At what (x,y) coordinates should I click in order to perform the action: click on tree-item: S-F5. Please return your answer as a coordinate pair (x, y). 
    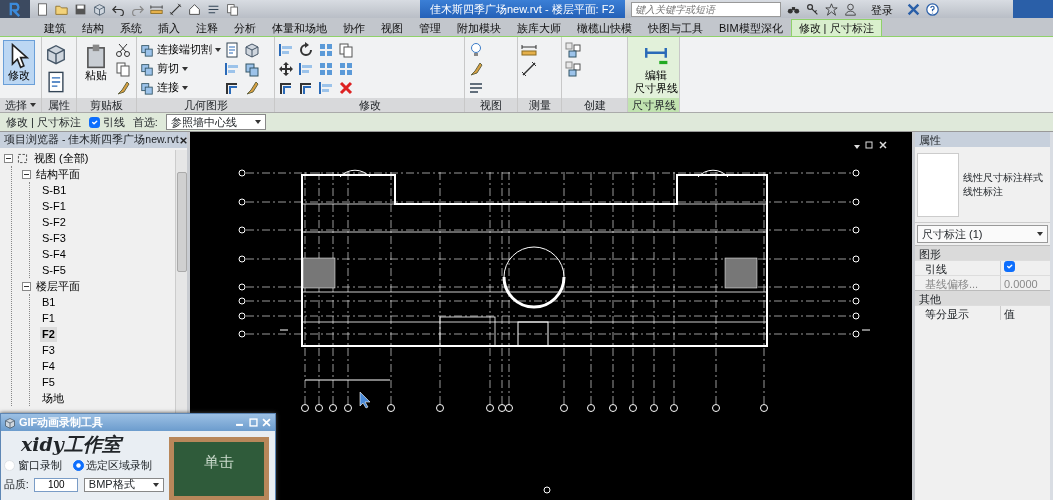
    Looking at the image, I should click on (54, 270).